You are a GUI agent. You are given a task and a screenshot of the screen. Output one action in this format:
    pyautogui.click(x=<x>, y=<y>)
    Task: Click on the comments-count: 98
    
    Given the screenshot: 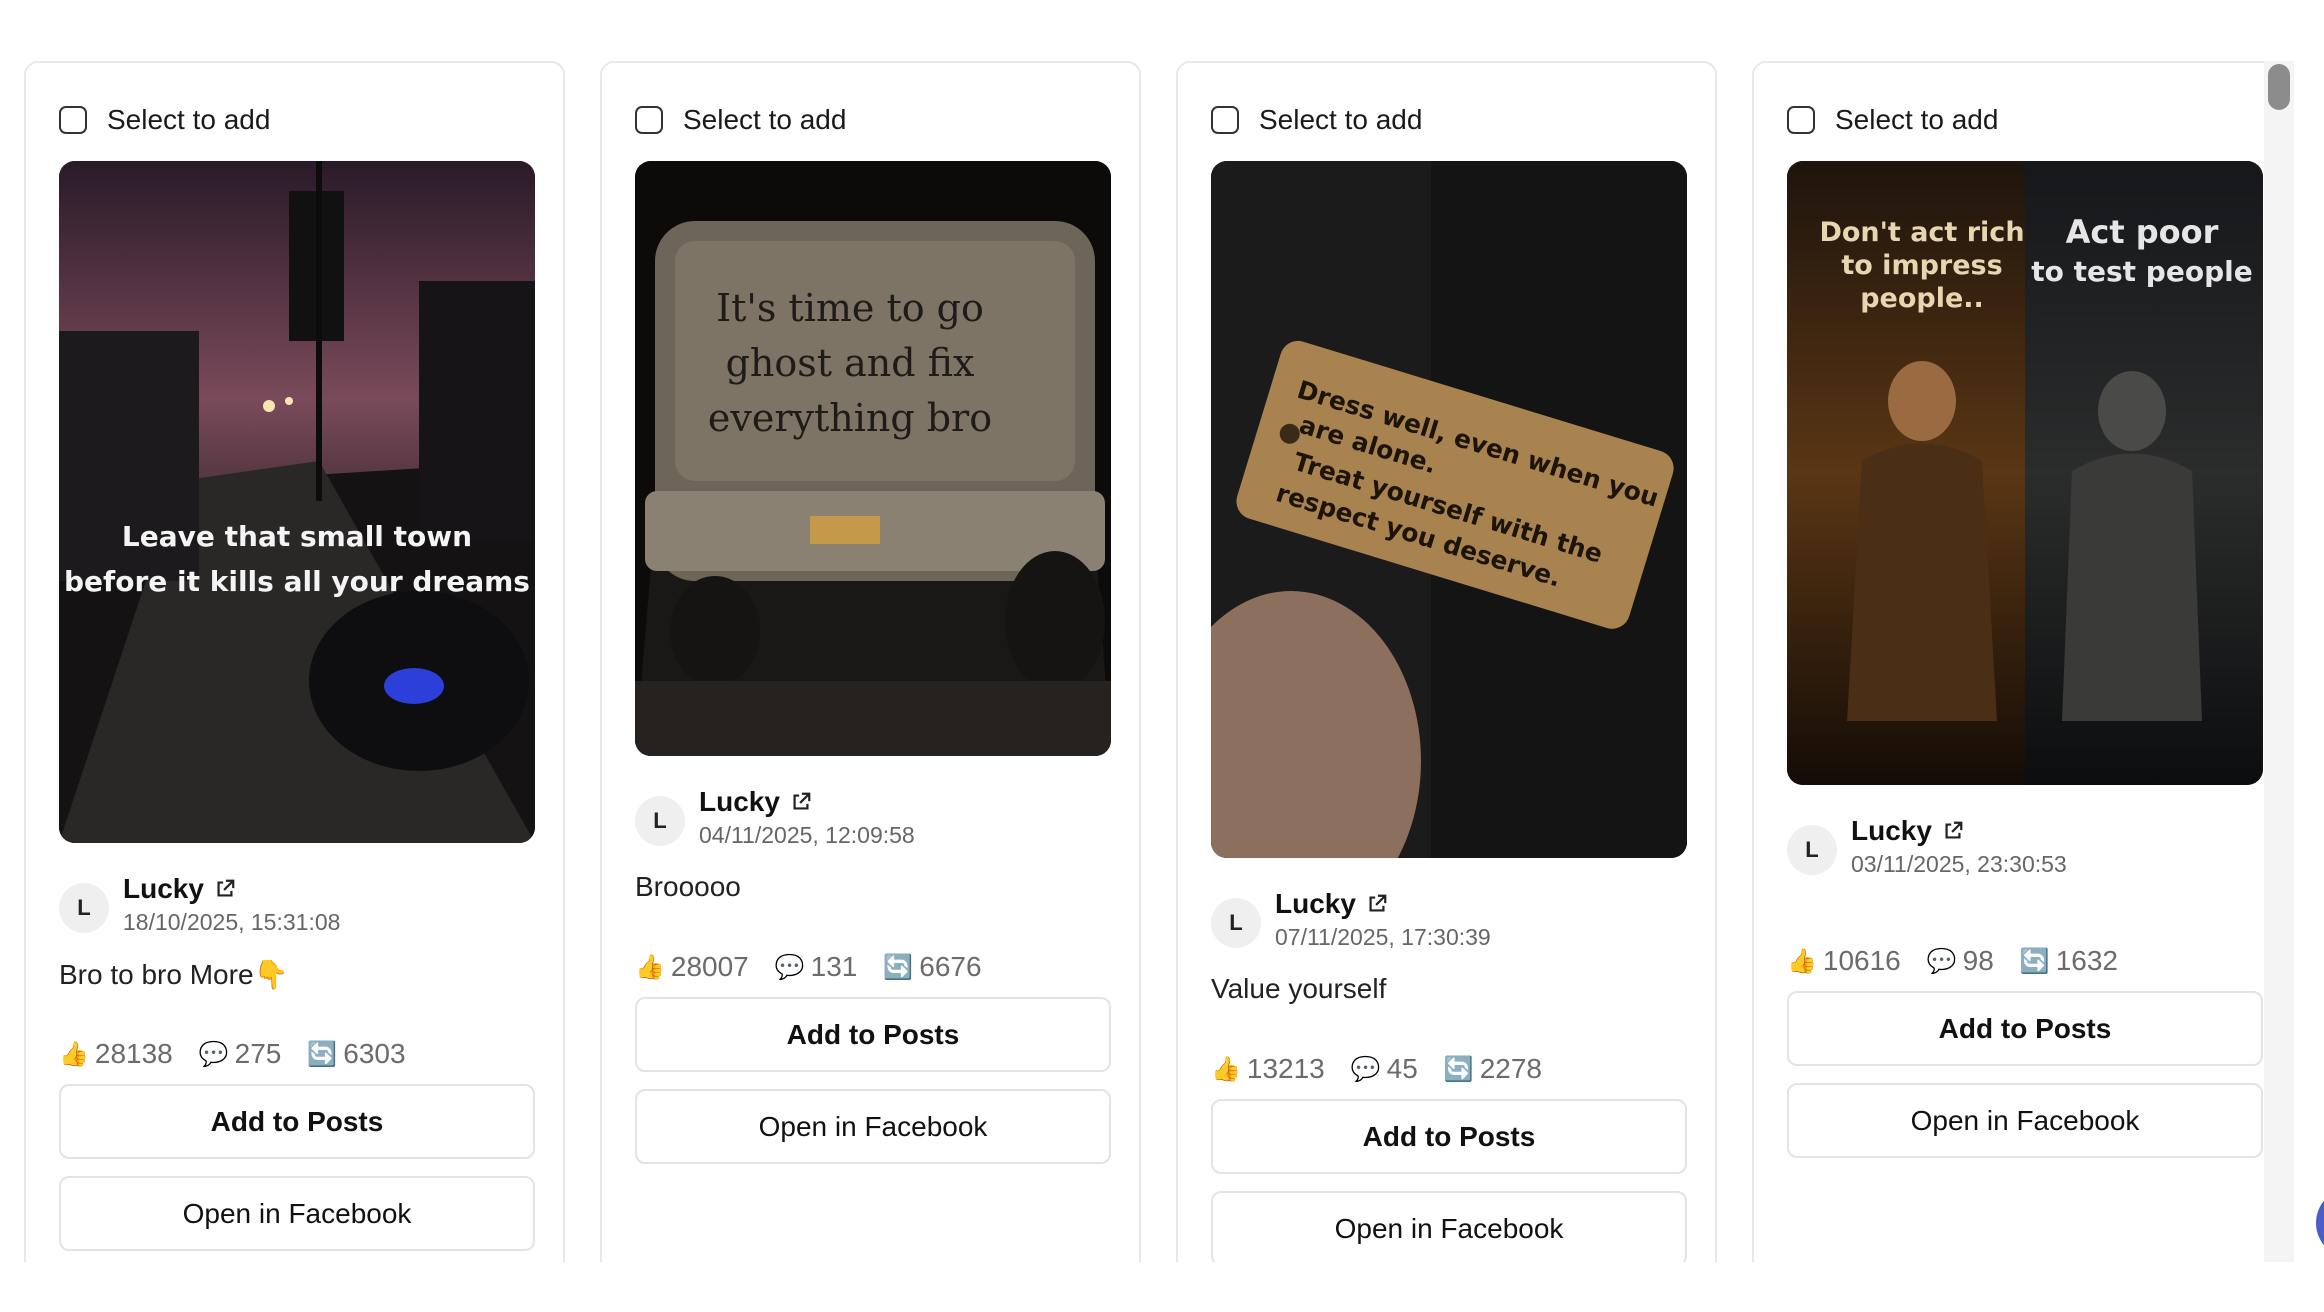 What is the action you would take?
    pyautogui.click(x=1978, y=960)
    